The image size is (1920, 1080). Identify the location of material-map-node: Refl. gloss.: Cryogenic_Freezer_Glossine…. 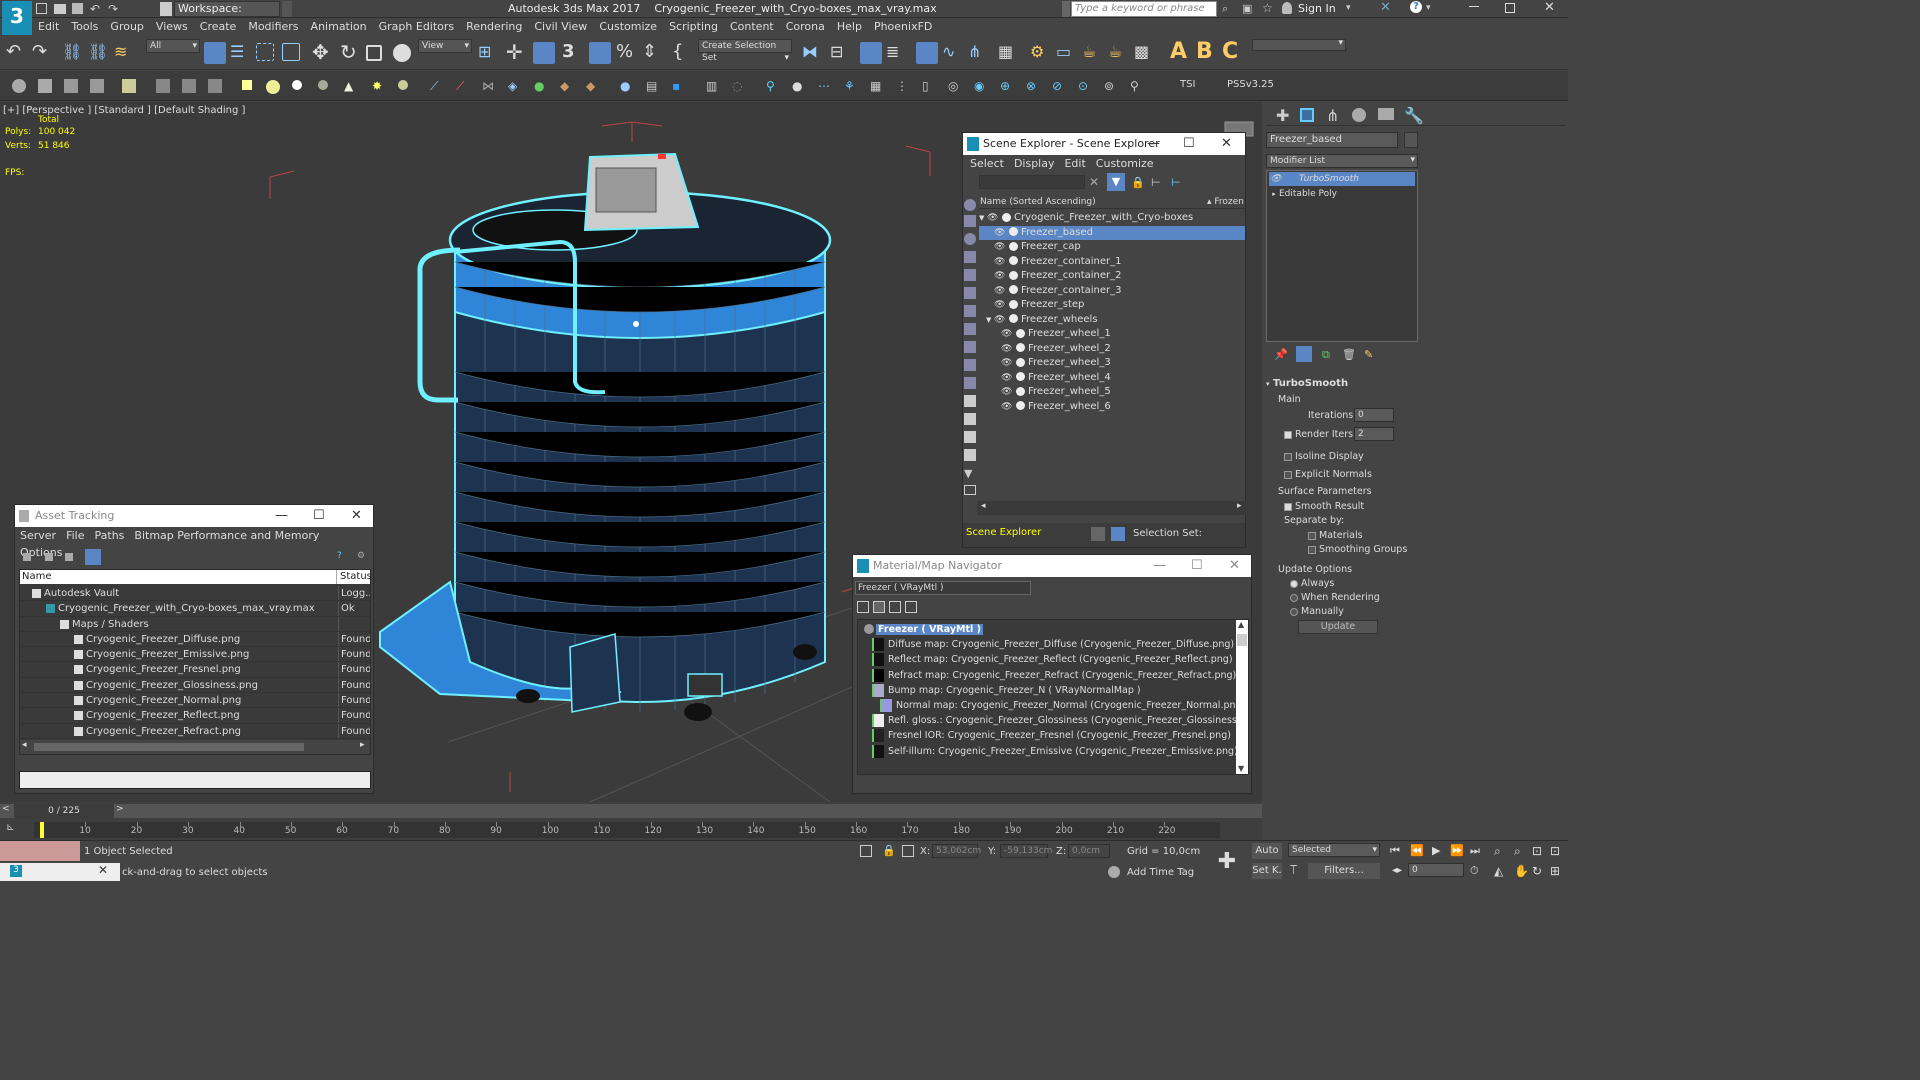
(1050, 720).